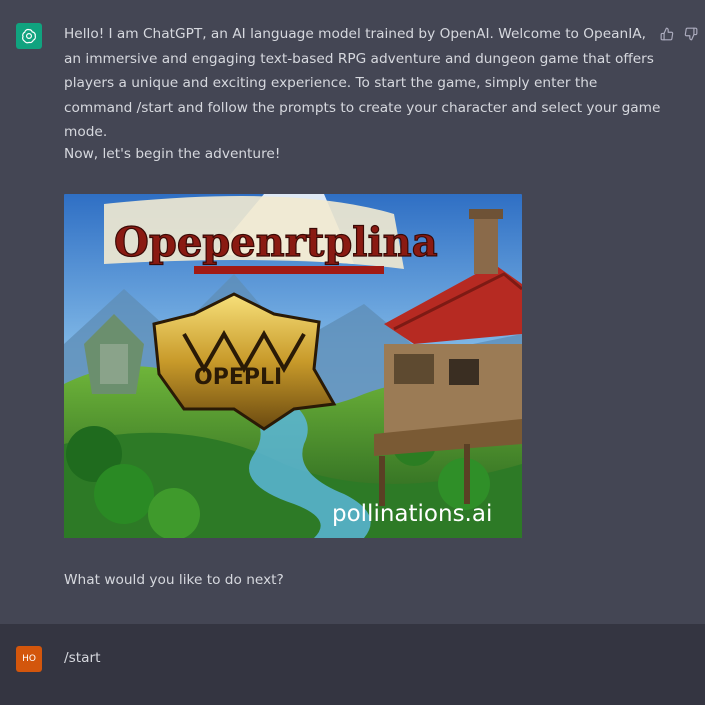 The width and height of the screenshot is (705, 705). I want to click on feedback-buttons, so click(679, 33).